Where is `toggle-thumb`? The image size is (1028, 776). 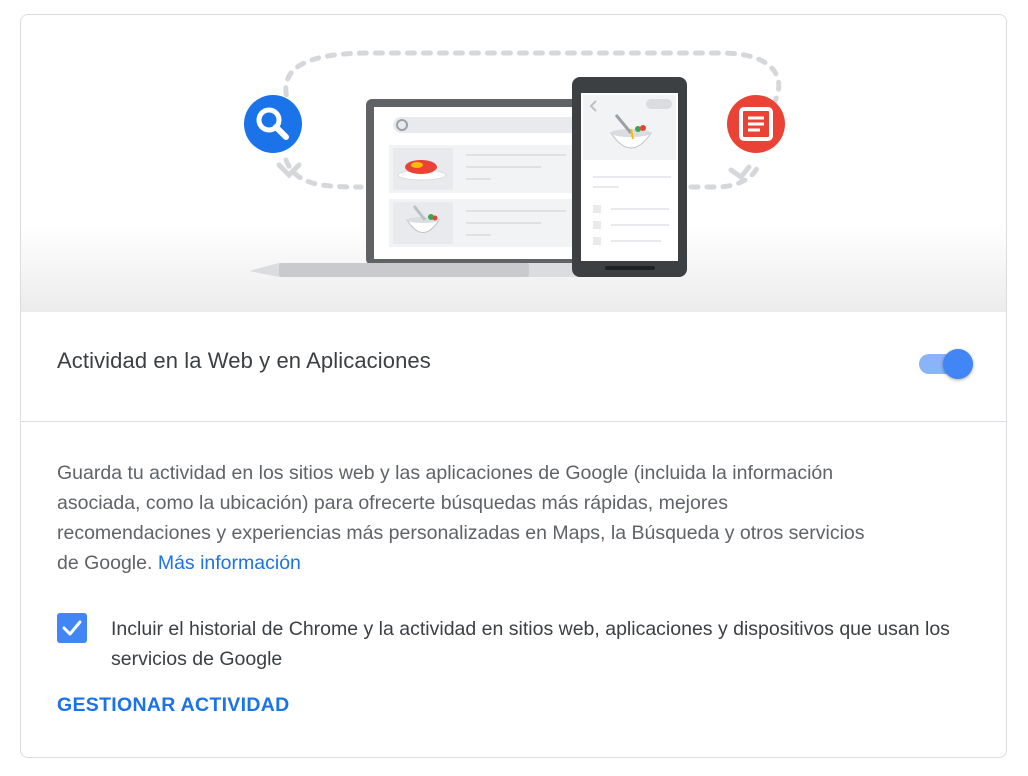 toggle-thumb is located at coordinates (958, 364).